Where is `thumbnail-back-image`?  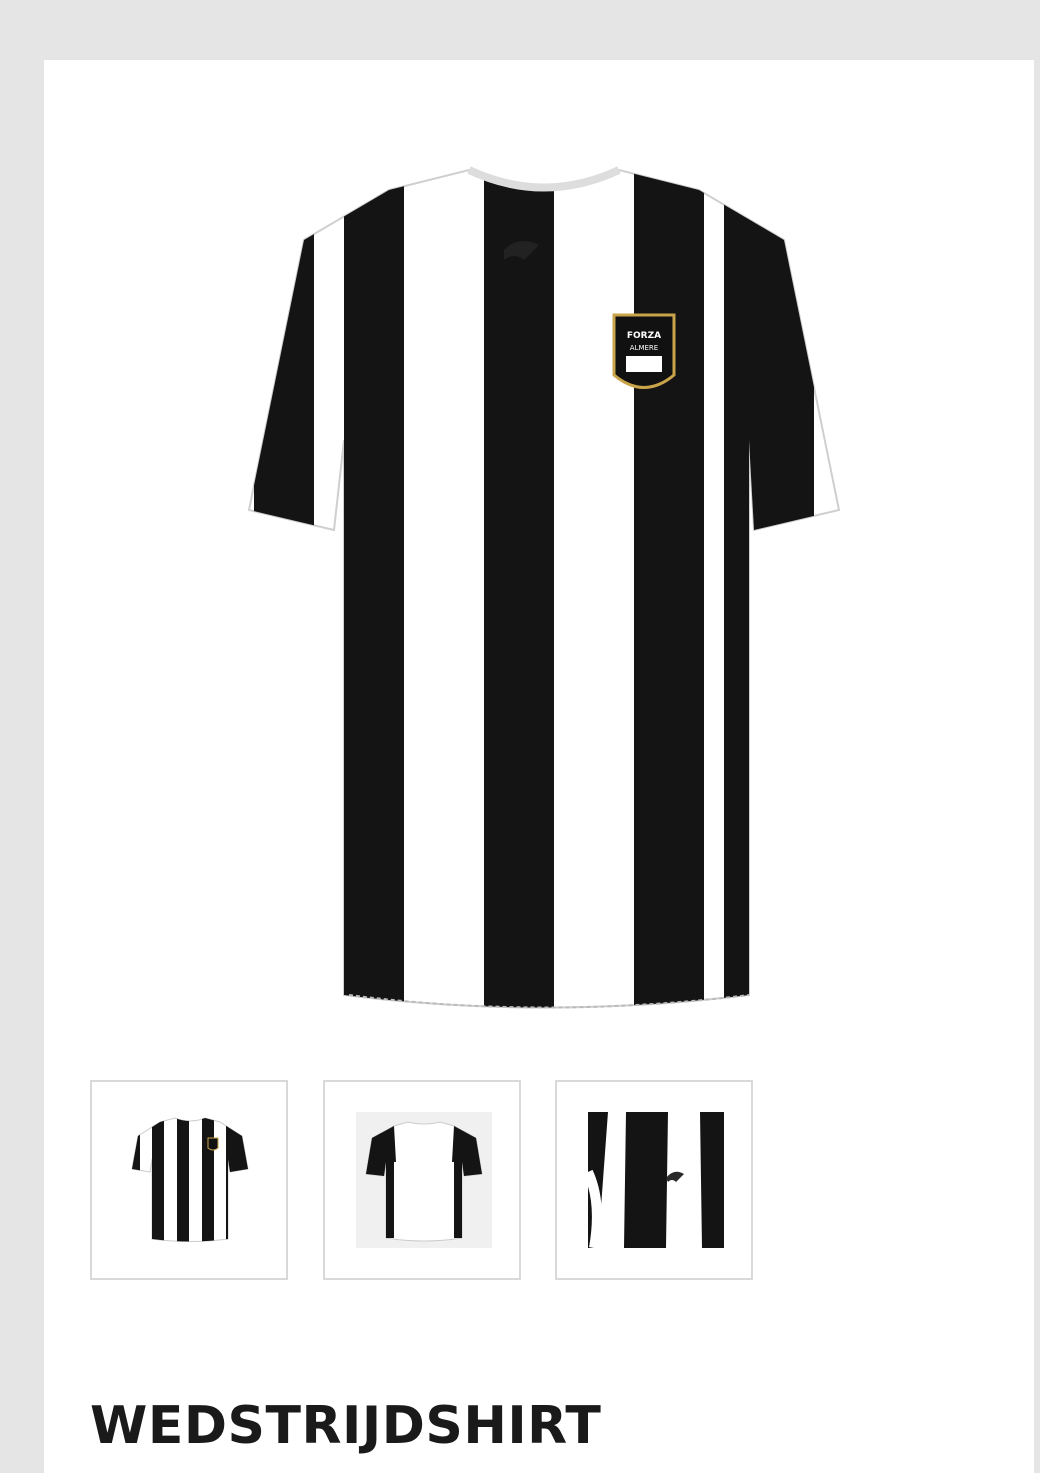
thumbnail-back-image is located at coordinates (424, 1180).